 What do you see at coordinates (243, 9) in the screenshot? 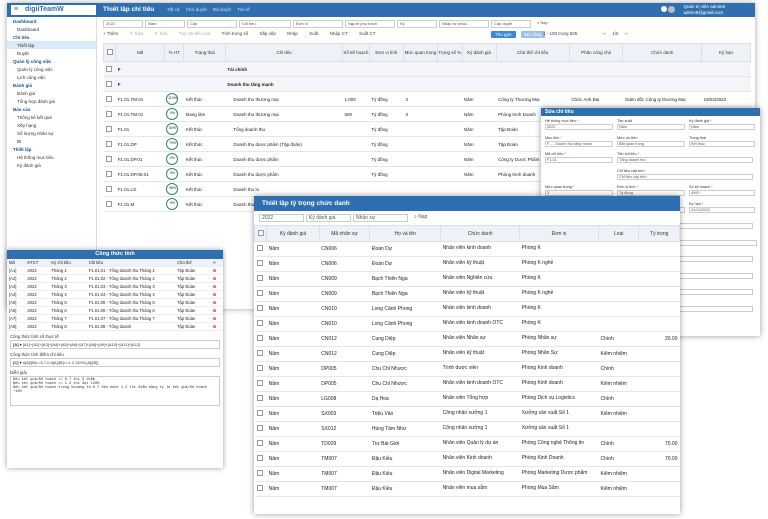
I see `tab-returned: Trả về` at bounding box center [243, 9].